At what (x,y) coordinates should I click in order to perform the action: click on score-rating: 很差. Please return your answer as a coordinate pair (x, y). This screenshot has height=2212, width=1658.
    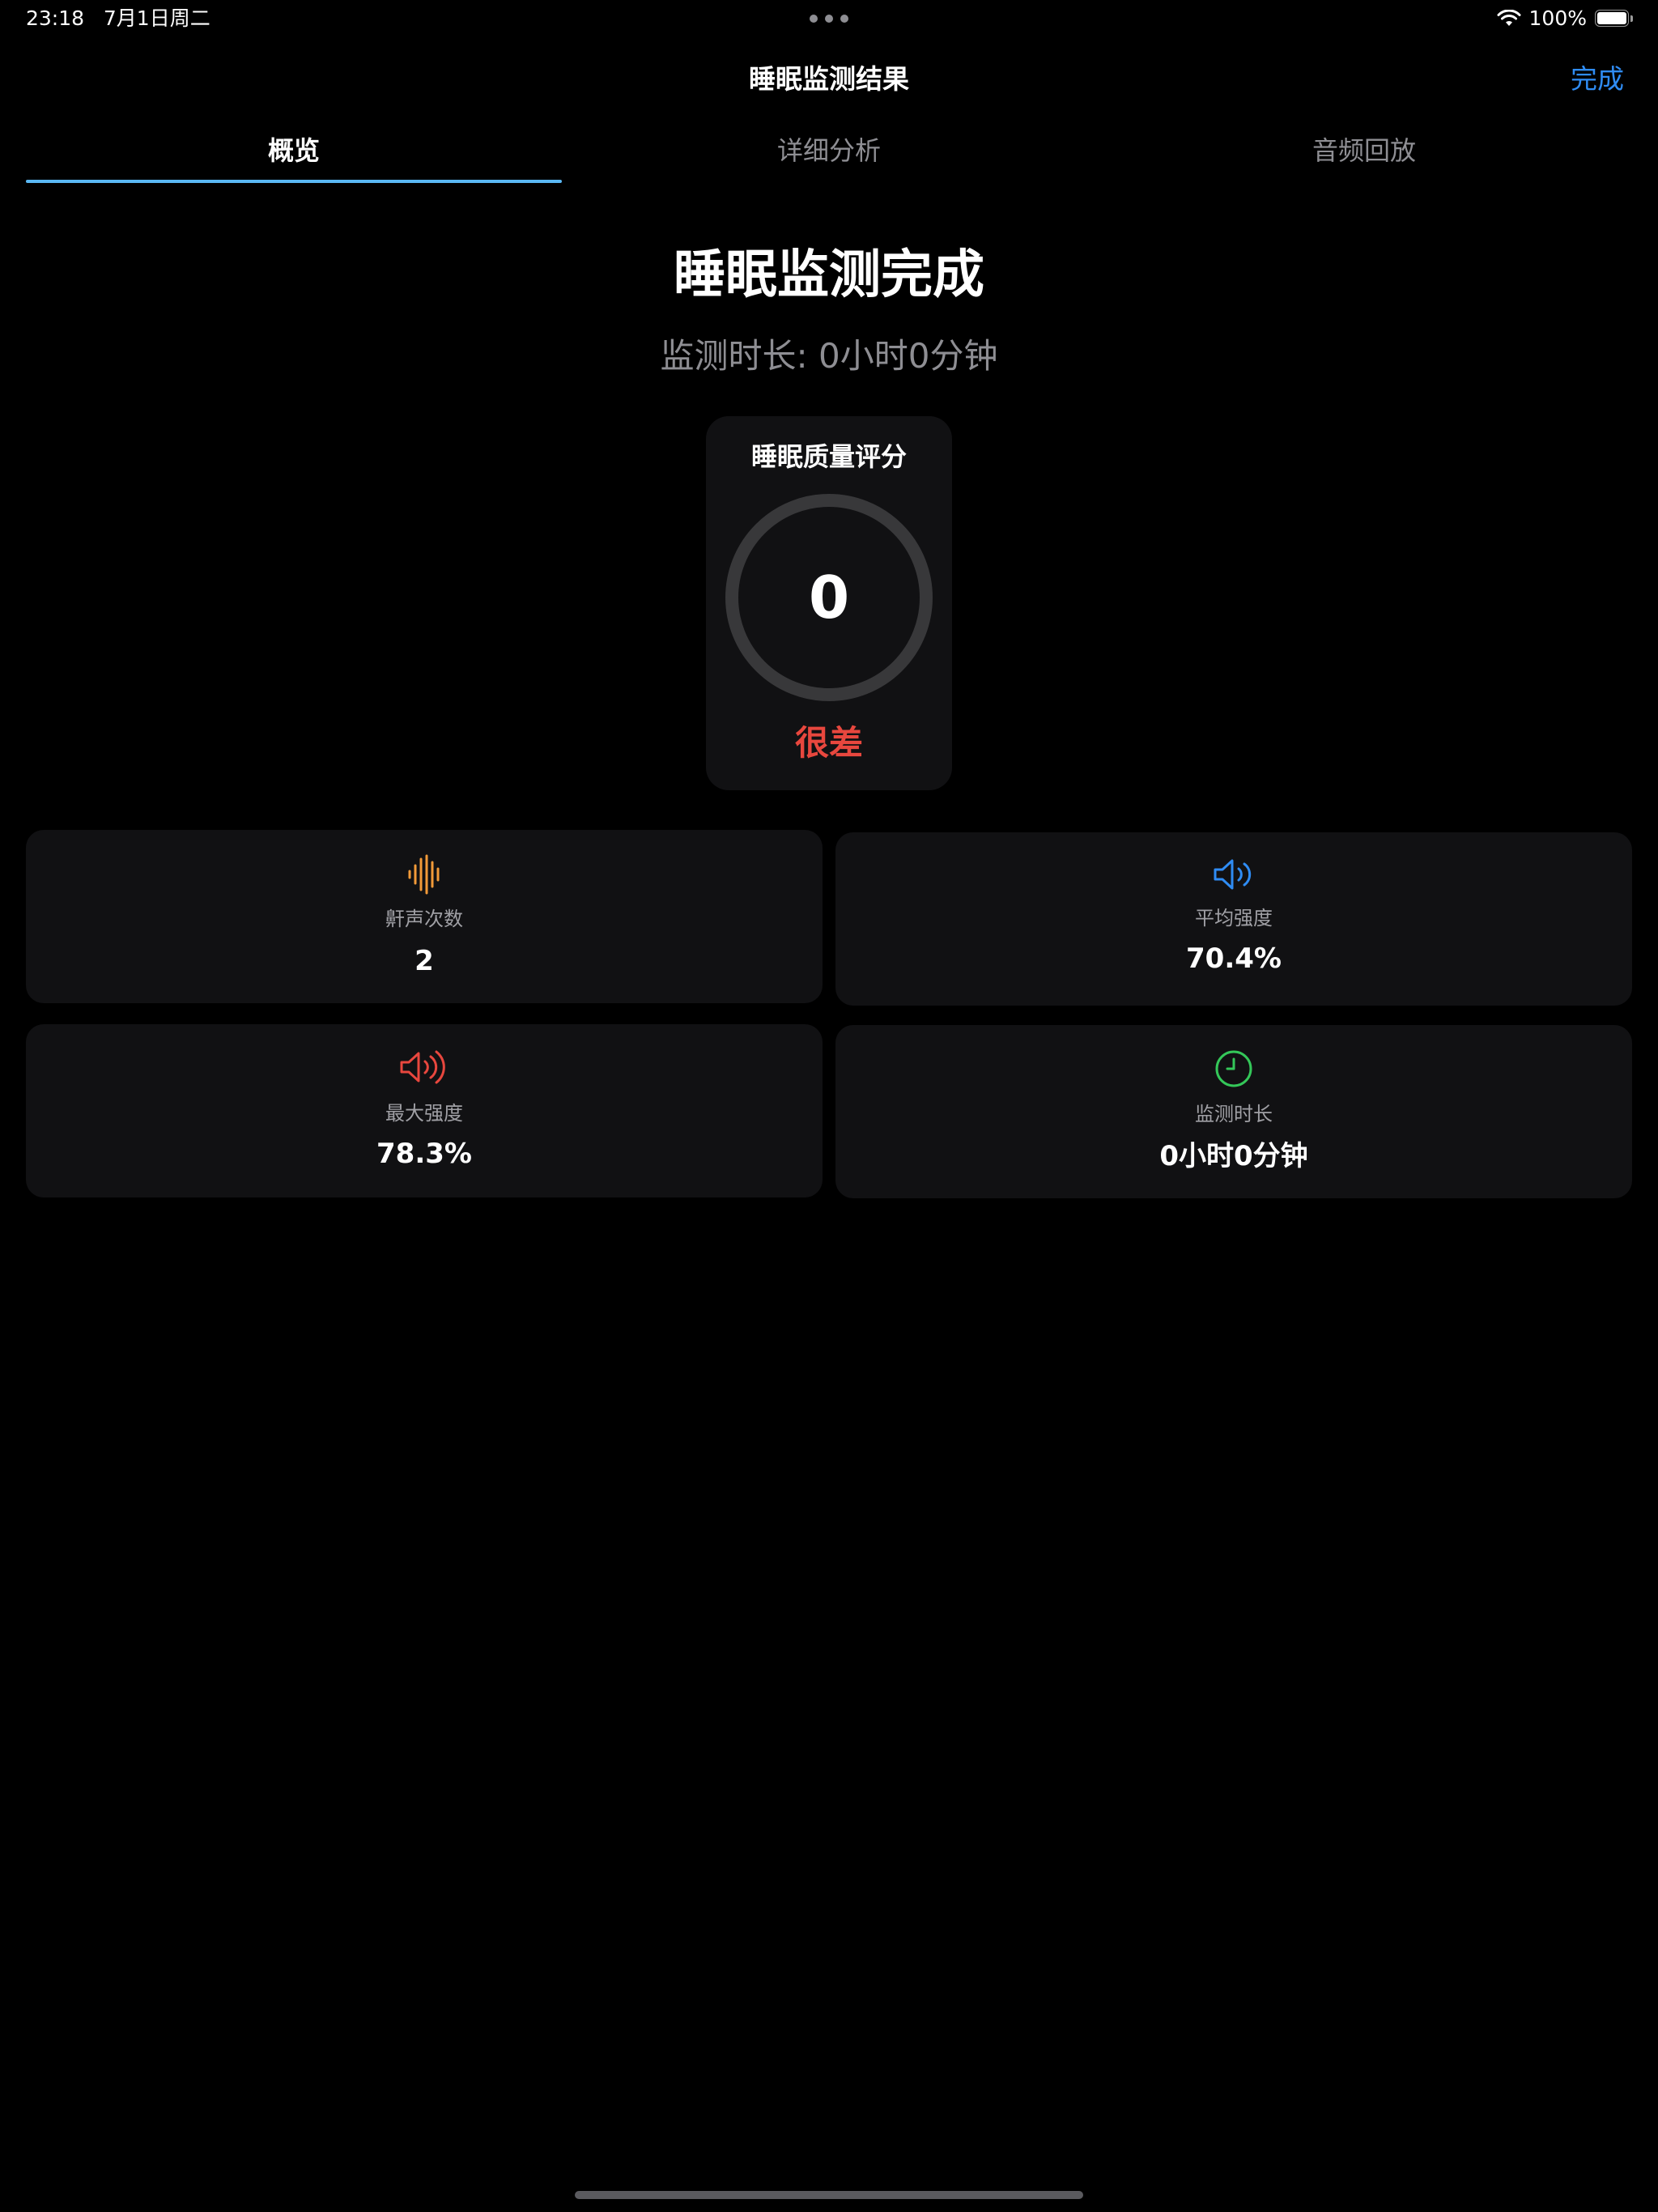
    Looking at the image, I should click on (828, 743).